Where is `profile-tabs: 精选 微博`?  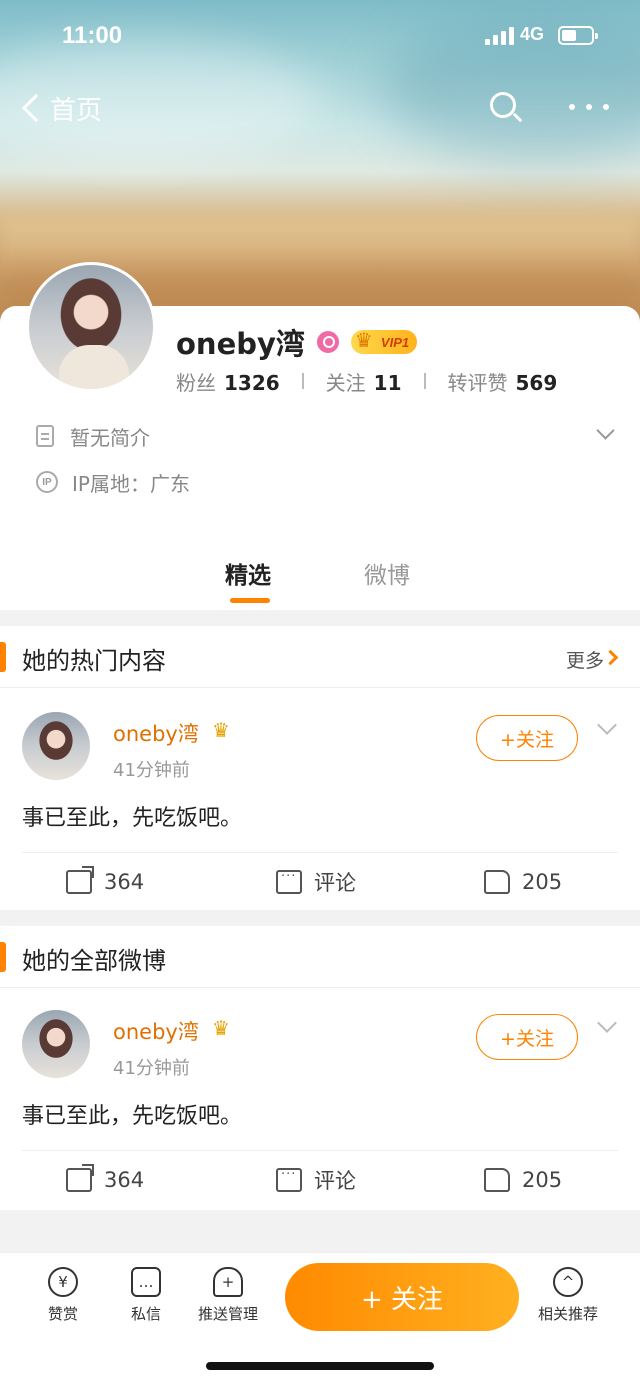
profile-tabs: 精选 微博 is located at coordinates (320, 578).